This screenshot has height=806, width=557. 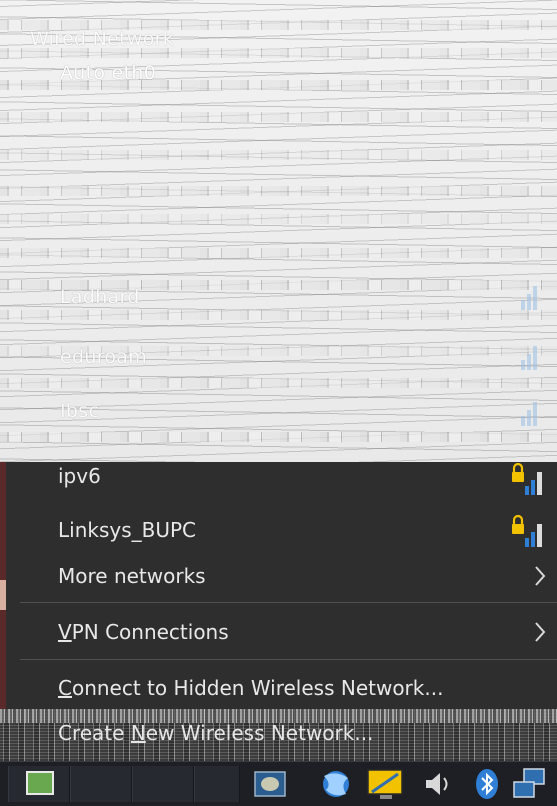 I want to click on network-item-eduroam: eduroam, so click(x=103, y=357).